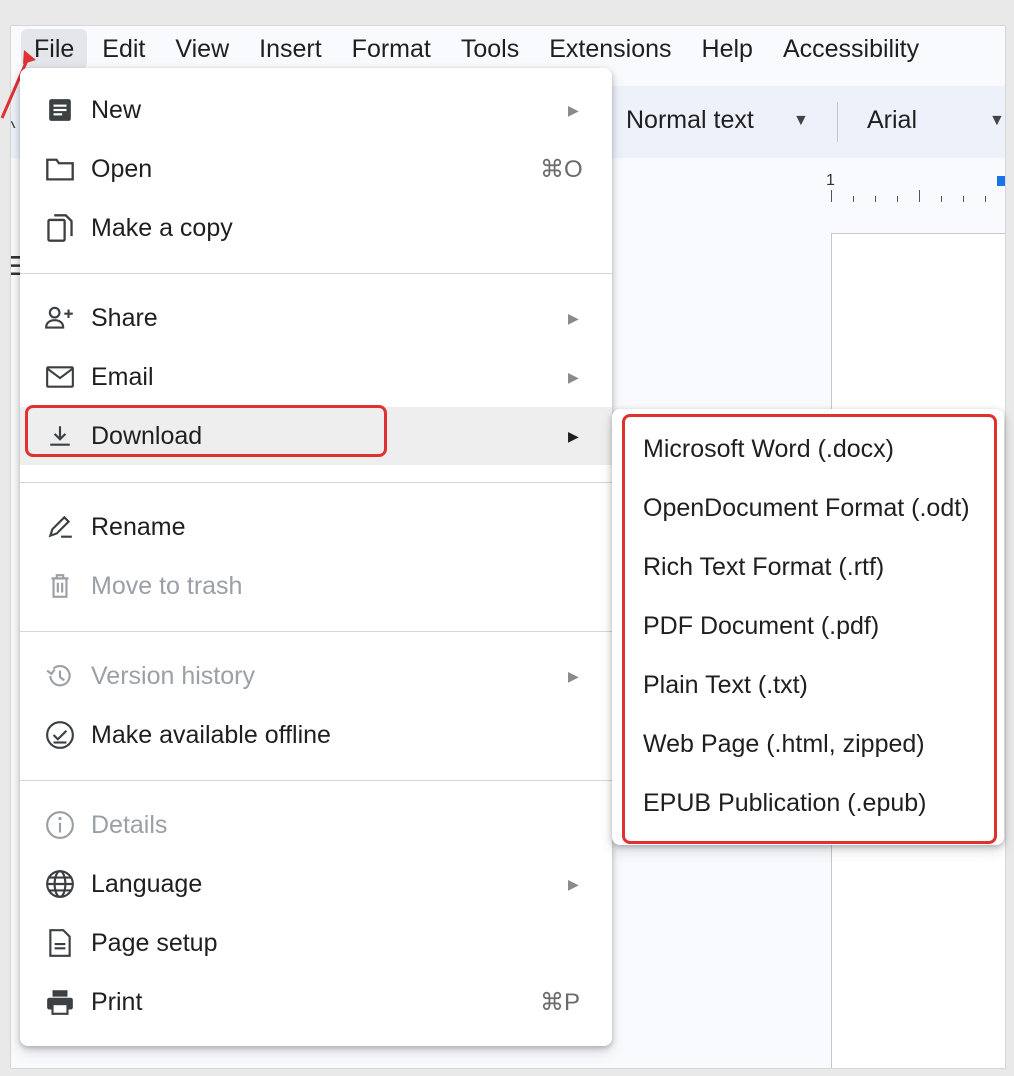 Image resolution: width=1014 pixels, height=1076 pixels. I want to click on indent-marker, so click(1001, 181).